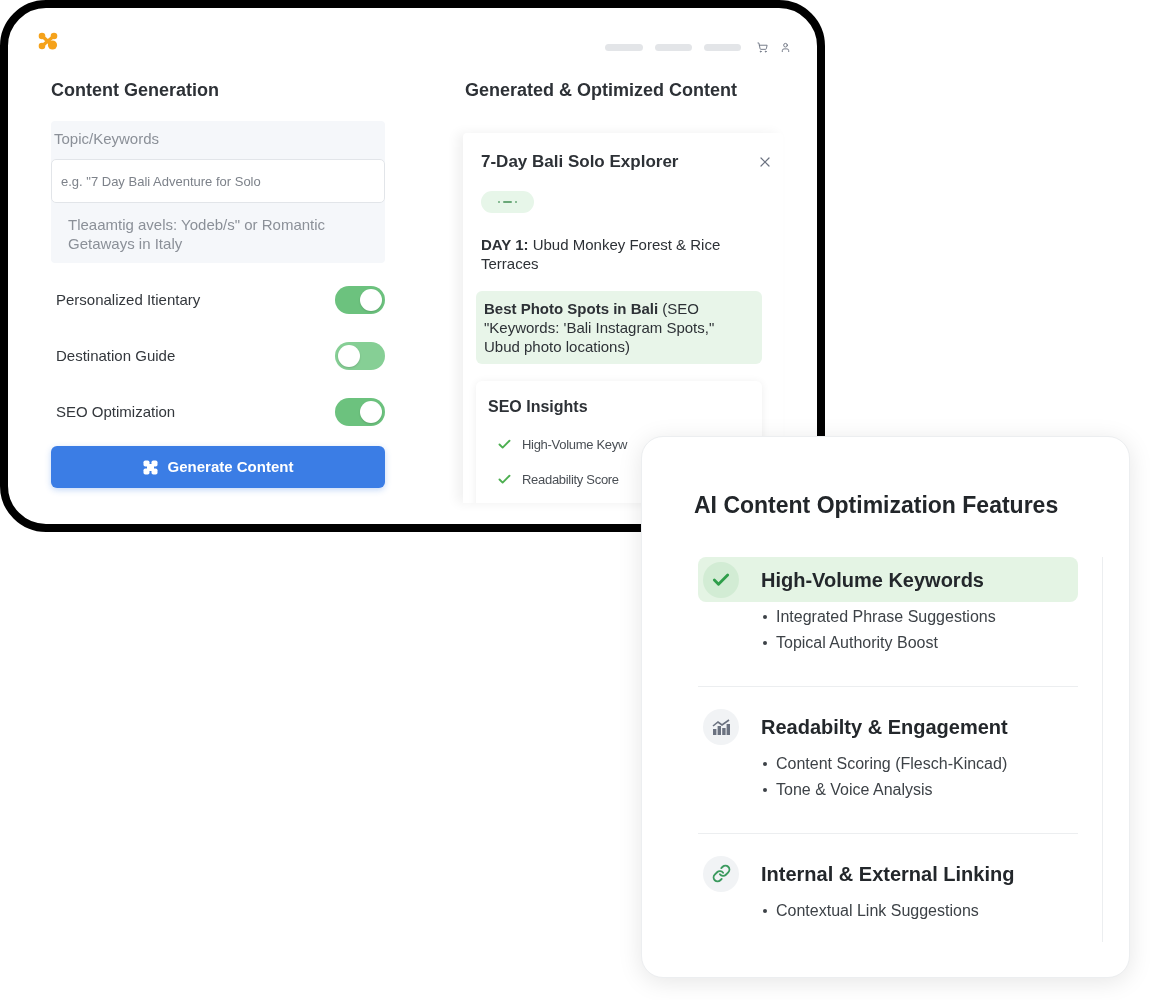  I want to click on cart-icon, so click(762, 47).